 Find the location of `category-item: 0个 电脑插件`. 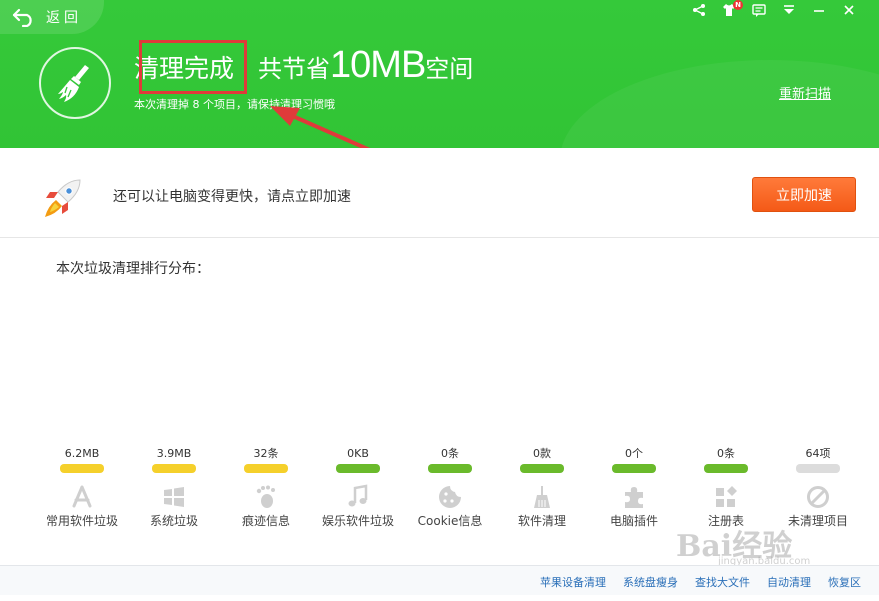

category-item: 0个 电脑插件 is located at coordinates (634, 487).